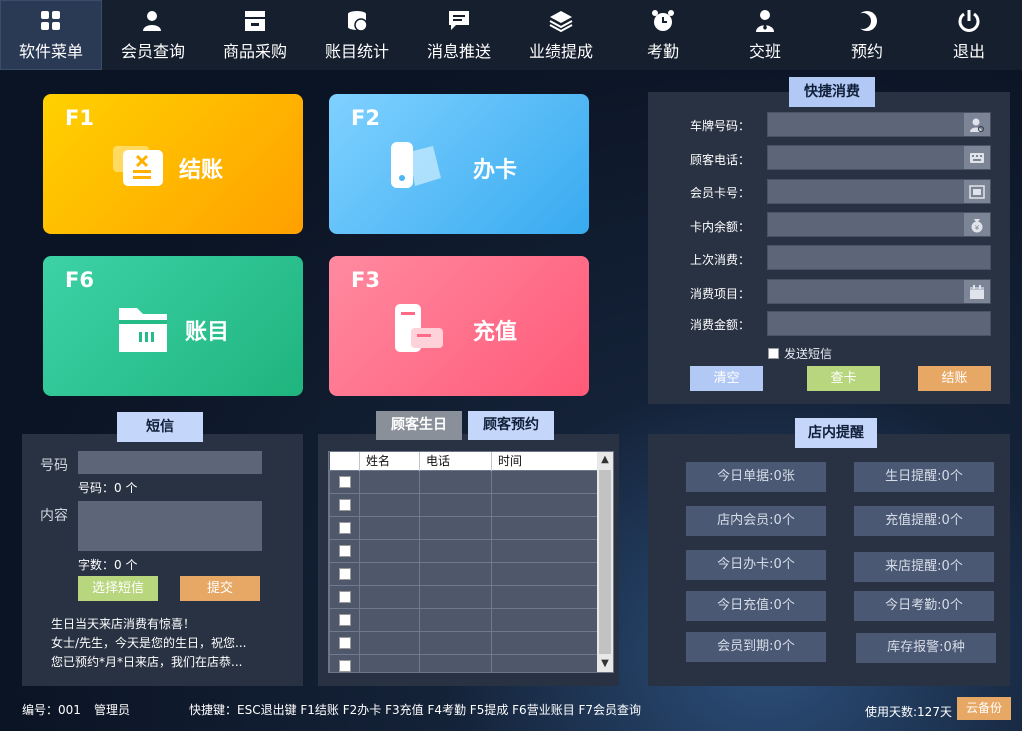  What do you see at coordinates (879, 291) in the screenshot?
I see `consume-item-input` at bounding box center [879, 291].